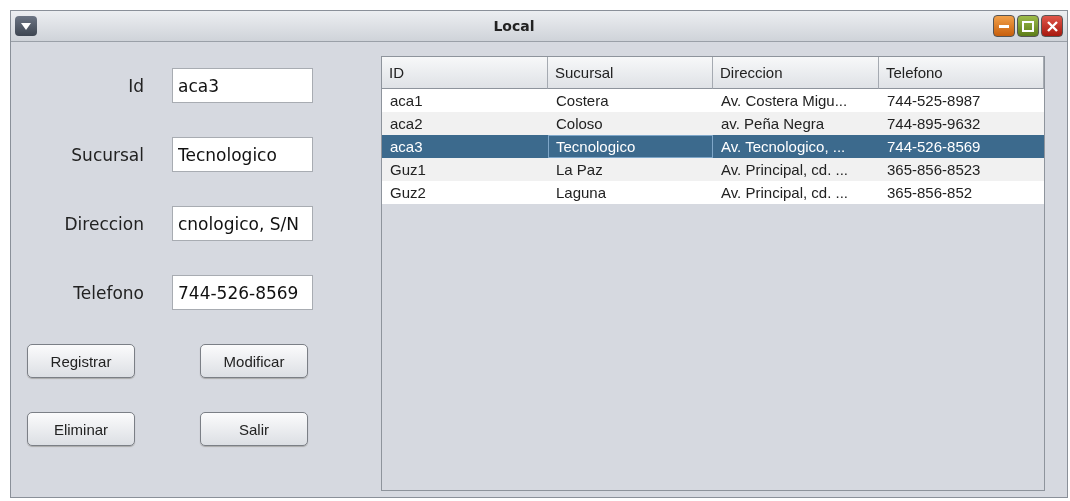  I want to click on column-header: Sucursal, so click(630, 73).